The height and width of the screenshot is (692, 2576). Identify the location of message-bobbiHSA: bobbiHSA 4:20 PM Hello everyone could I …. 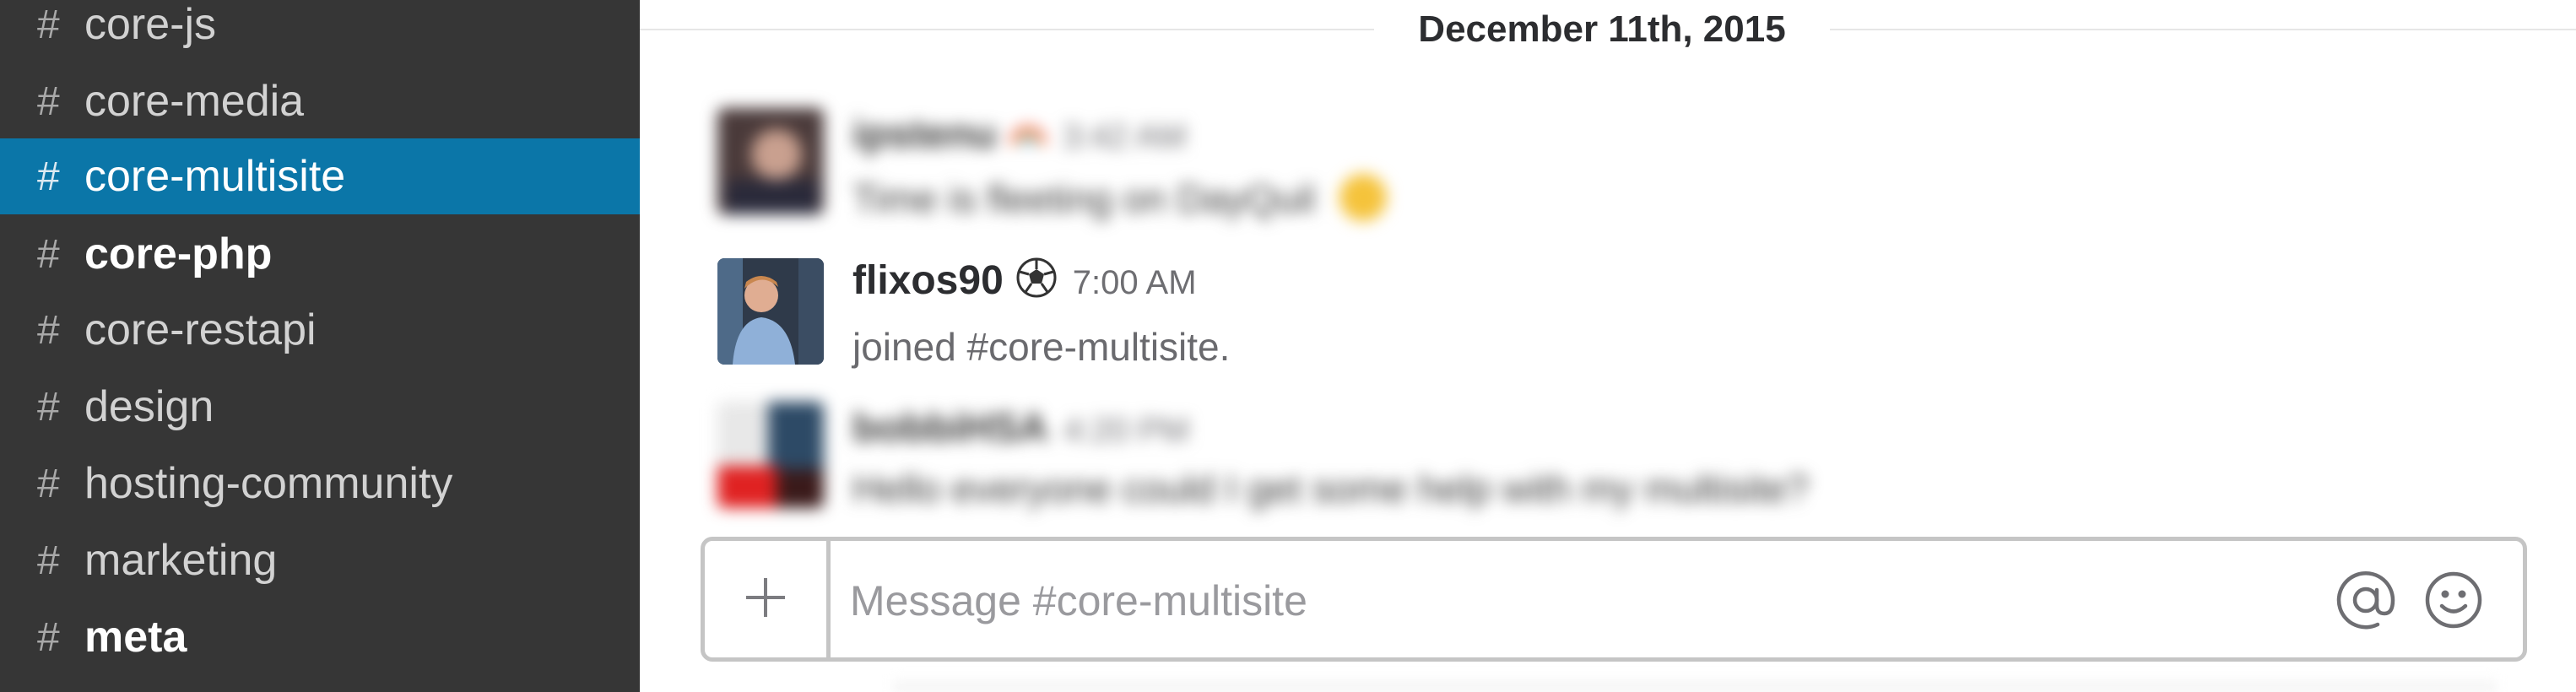
(1392, 465).